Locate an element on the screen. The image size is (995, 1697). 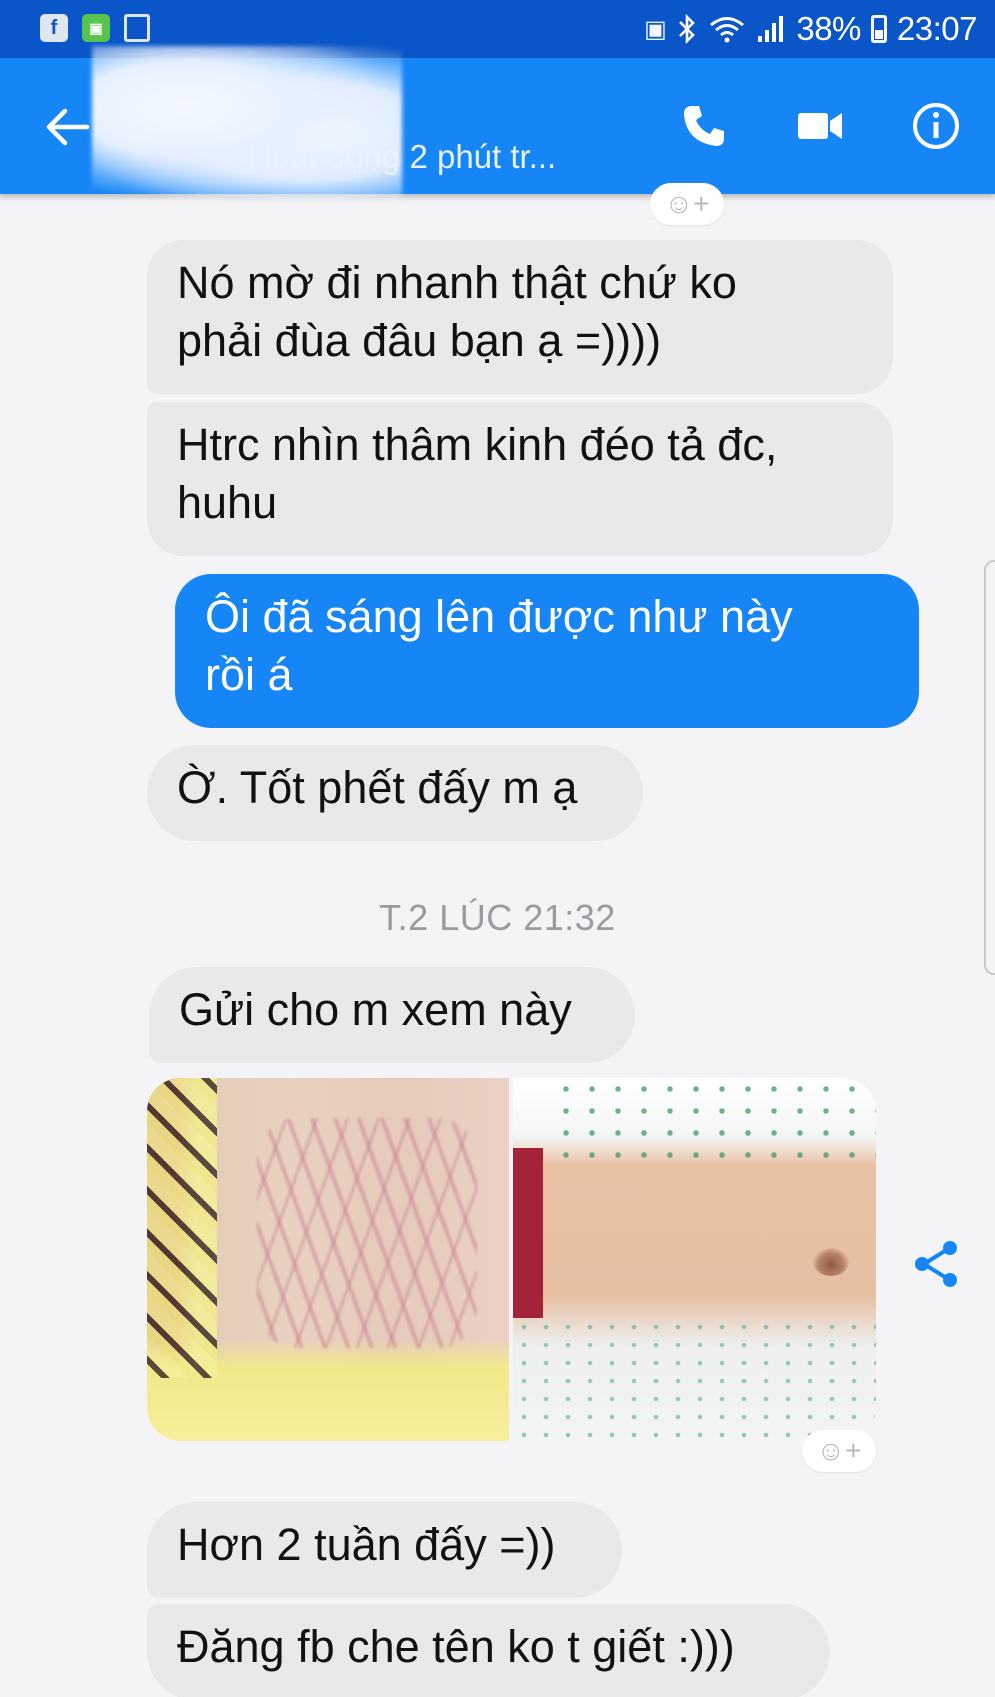
scrollbar is located at coordinates (989, 767).